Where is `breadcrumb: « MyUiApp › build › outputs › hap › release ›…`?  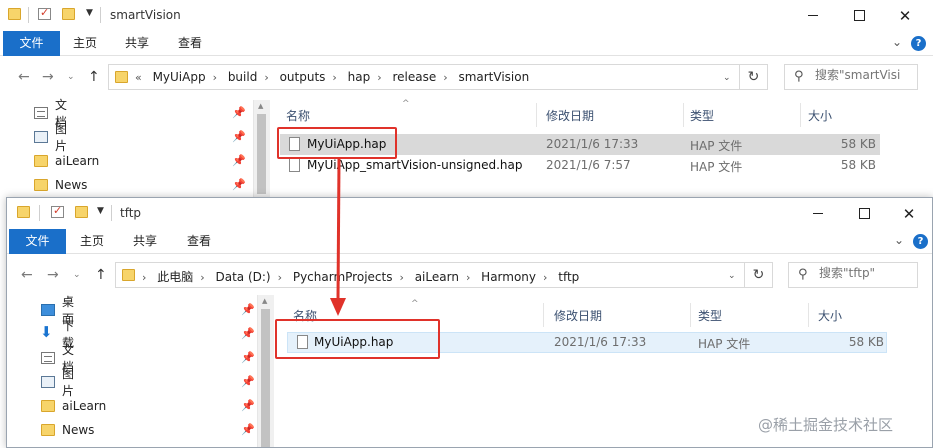 breadcrumb: « MyUiApp › build › outputs › hap › release ›… is located at coordinates (335, 77).